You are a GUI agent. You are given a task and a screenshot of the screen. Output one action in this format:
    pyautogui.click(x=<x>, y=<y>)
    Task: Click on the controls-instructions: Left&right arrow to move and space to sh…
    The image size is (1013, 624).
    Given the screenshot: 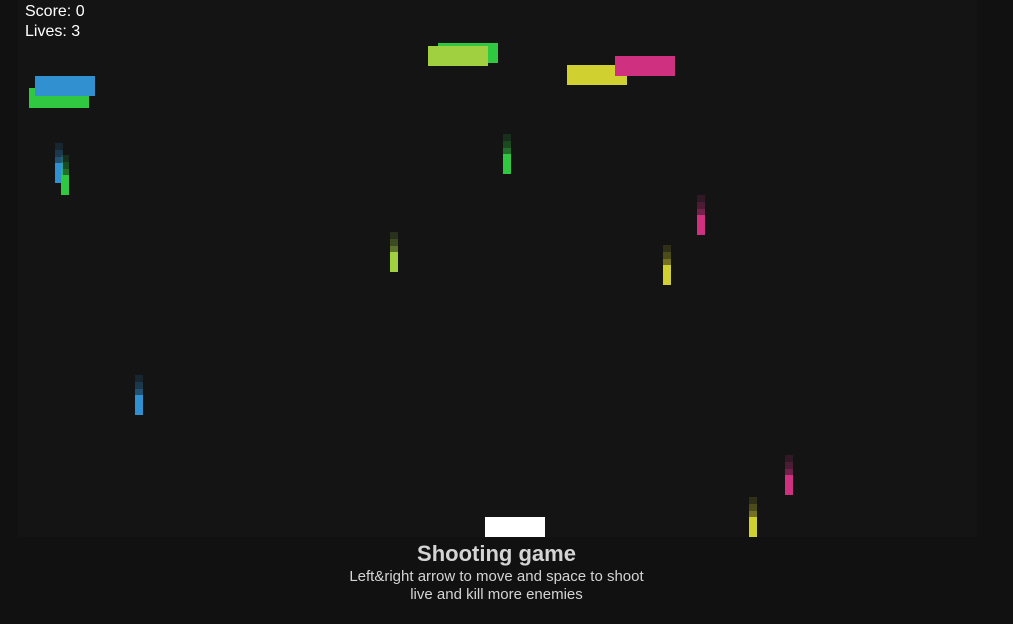 What is the action you would take?
    pyautogui.click(x=496, y=576)
    